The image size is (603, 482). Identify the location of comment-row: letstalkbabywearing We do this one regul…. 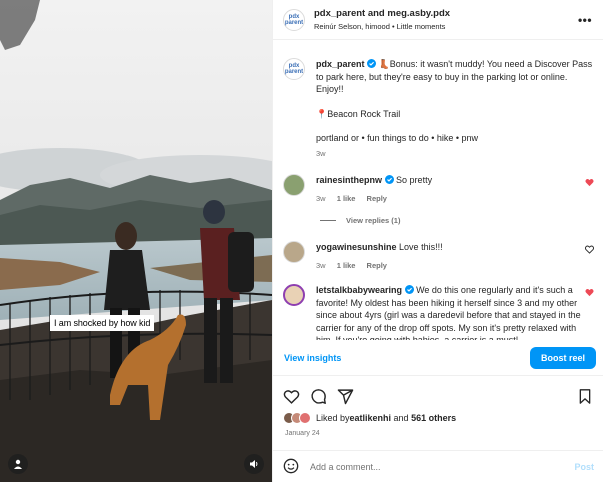
(438, 312).